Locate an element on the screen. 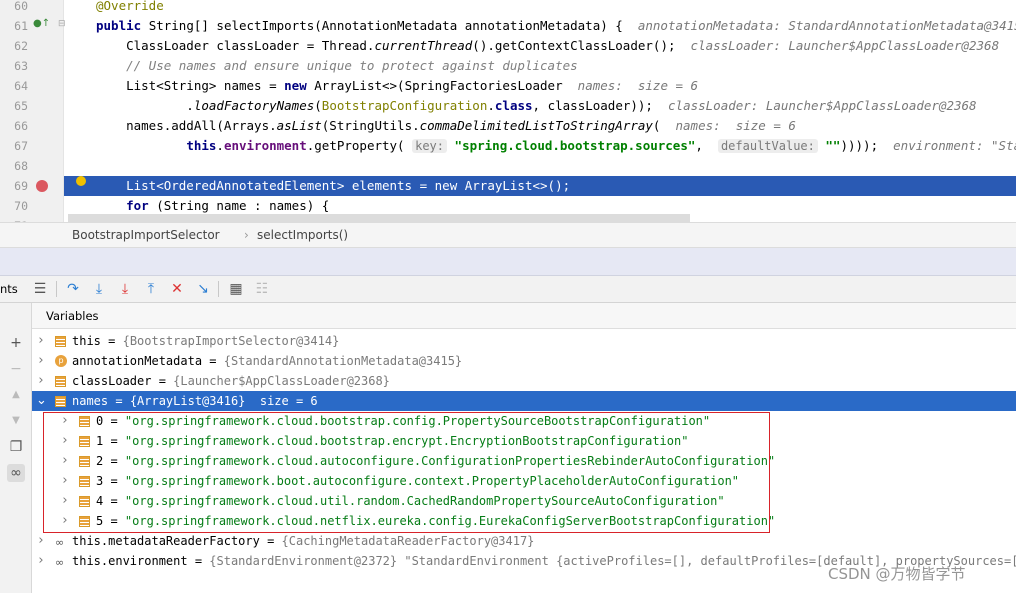 The width and height of the screenshot is (1016, 593). variable-name: this is located at coordinates (86, 341).